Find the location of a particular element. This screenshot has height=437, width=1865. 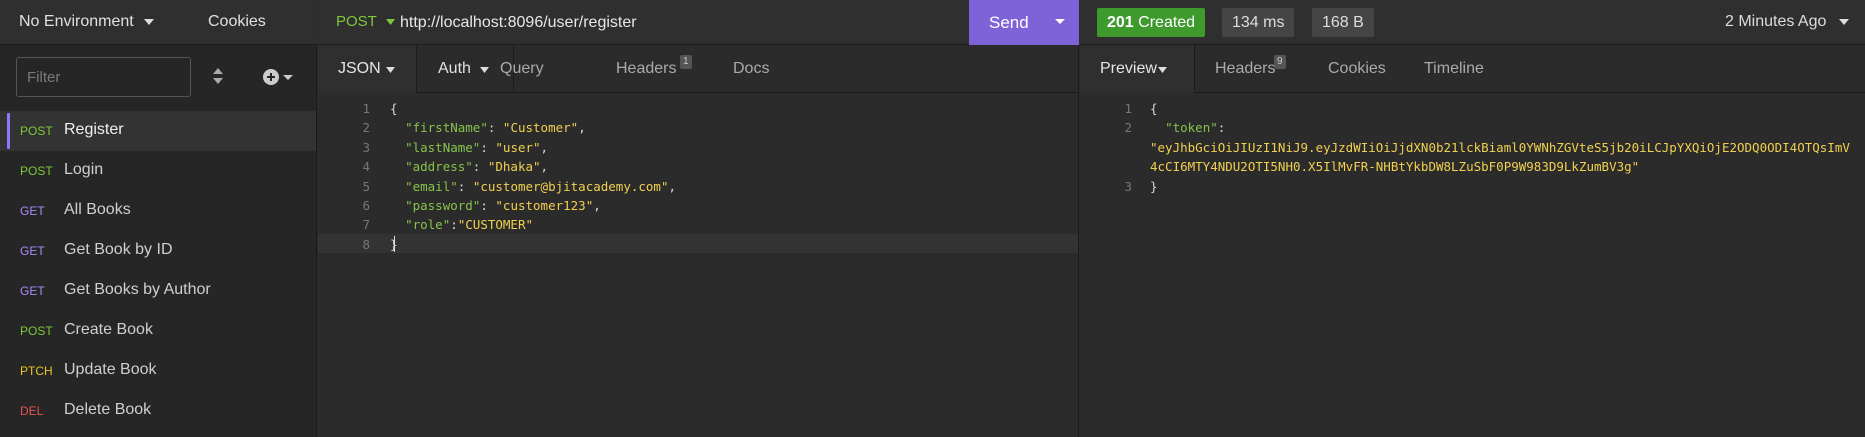

response-size-badge: 168 B is located at coordinates (1343, 22).